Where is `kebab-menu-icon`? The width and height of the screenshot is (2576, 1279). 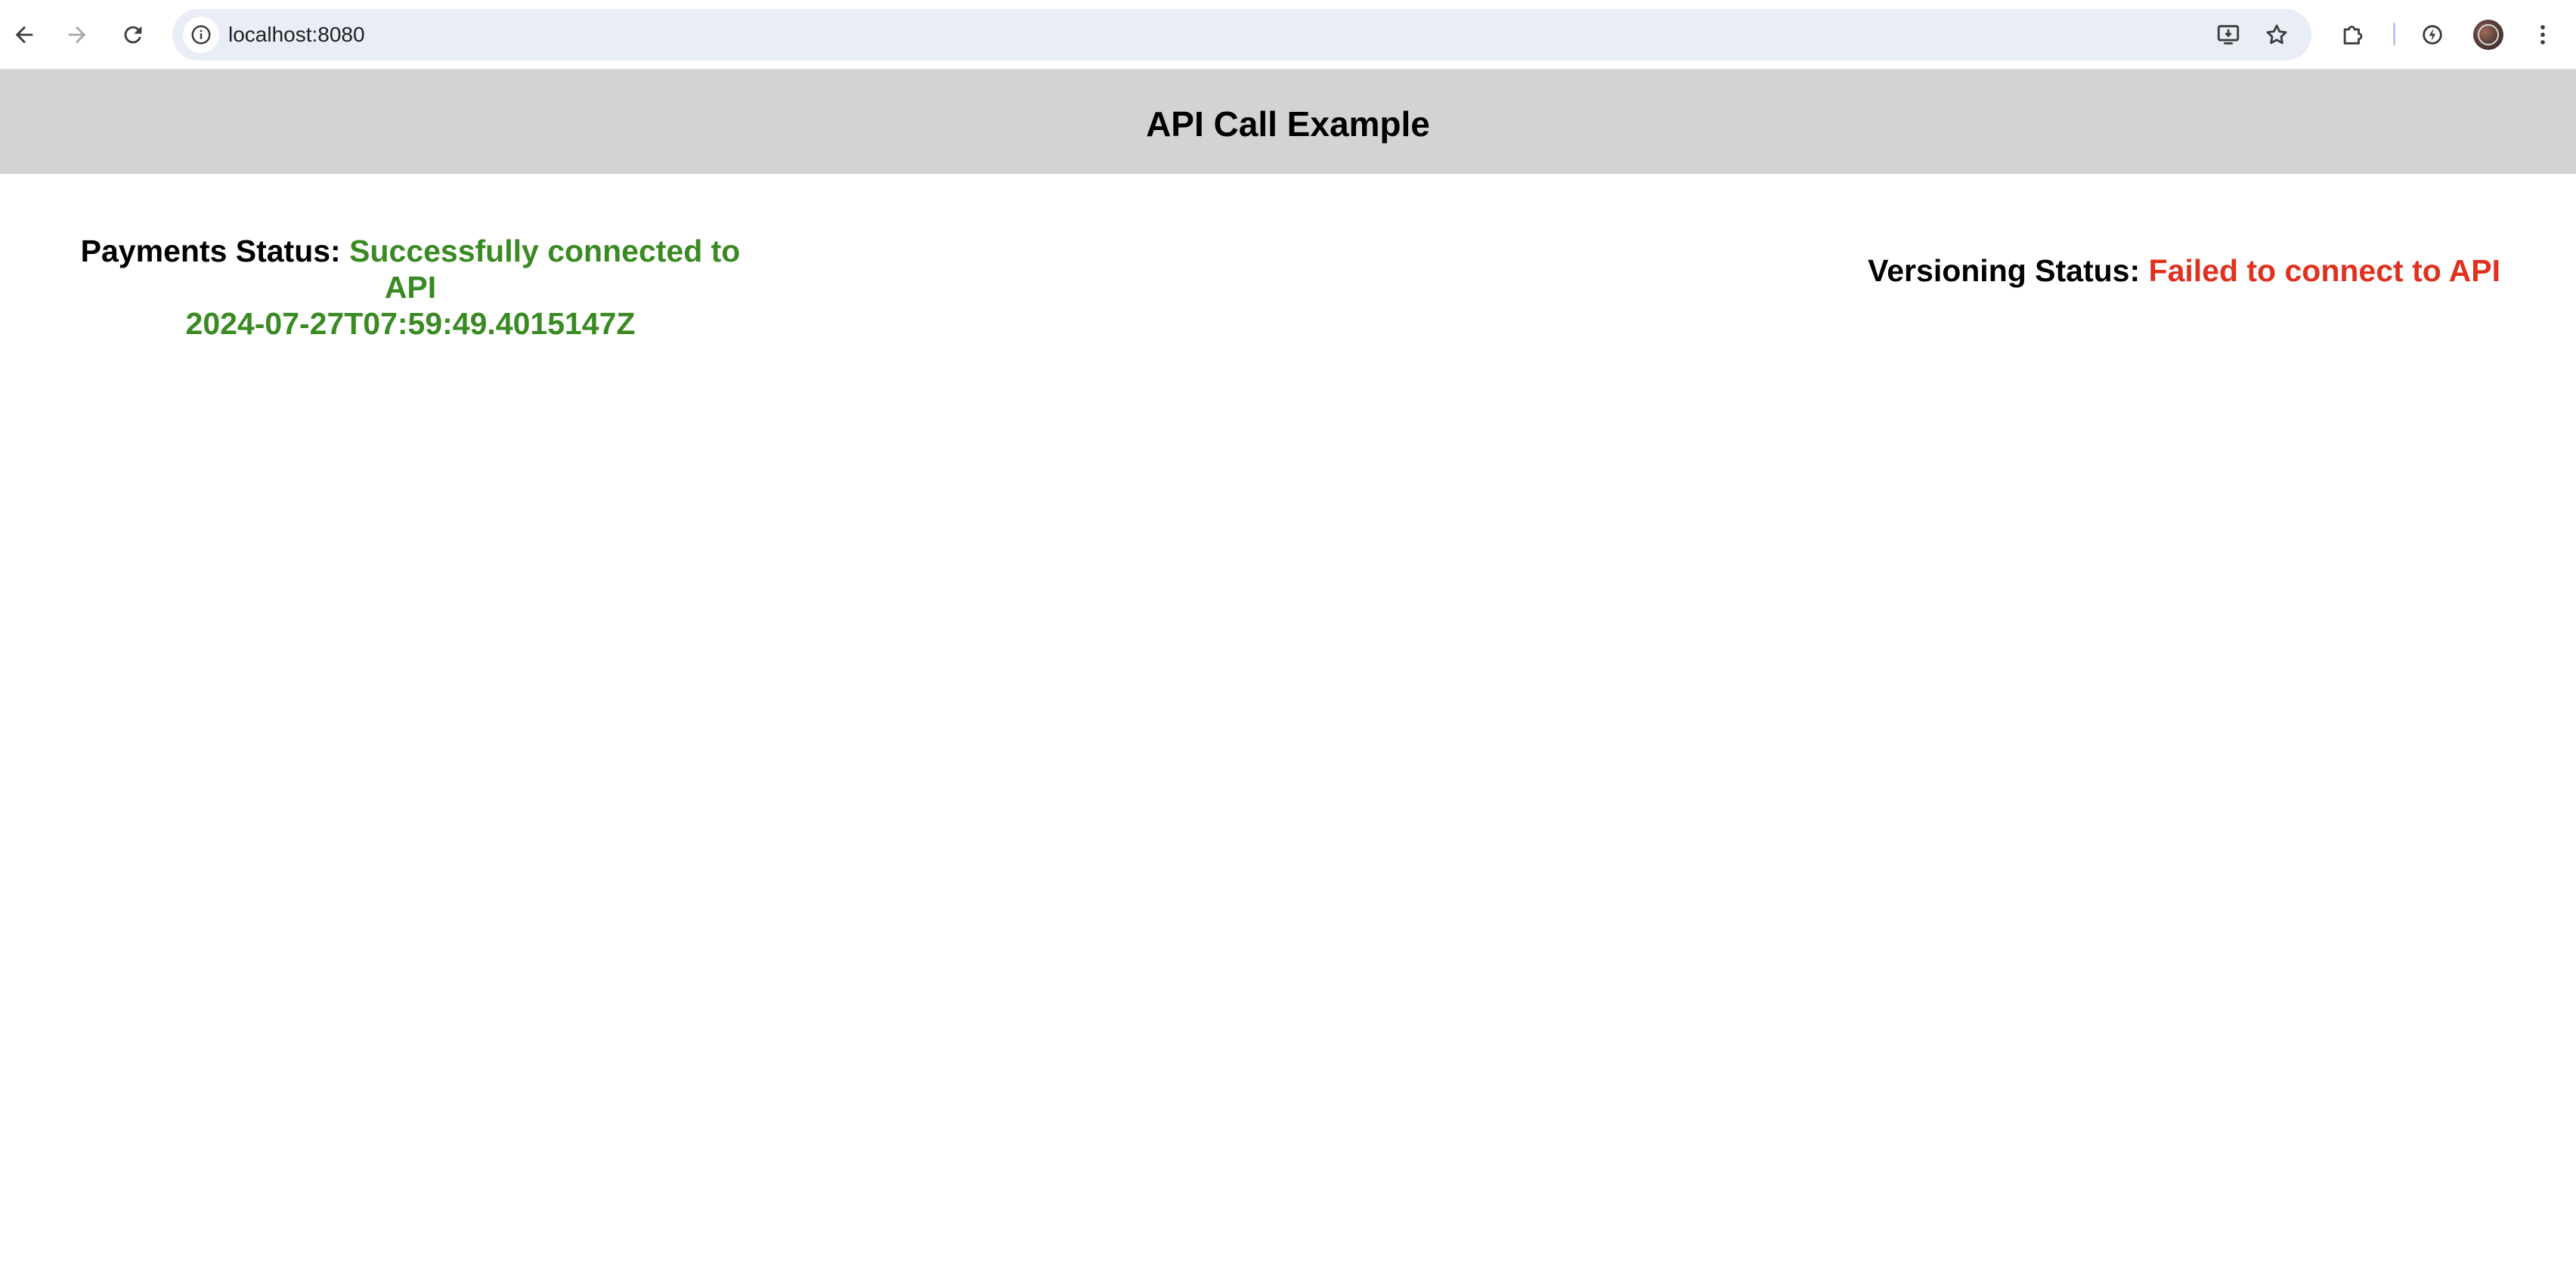
kebab-menu-icon is located at coordinates (2542, 35).